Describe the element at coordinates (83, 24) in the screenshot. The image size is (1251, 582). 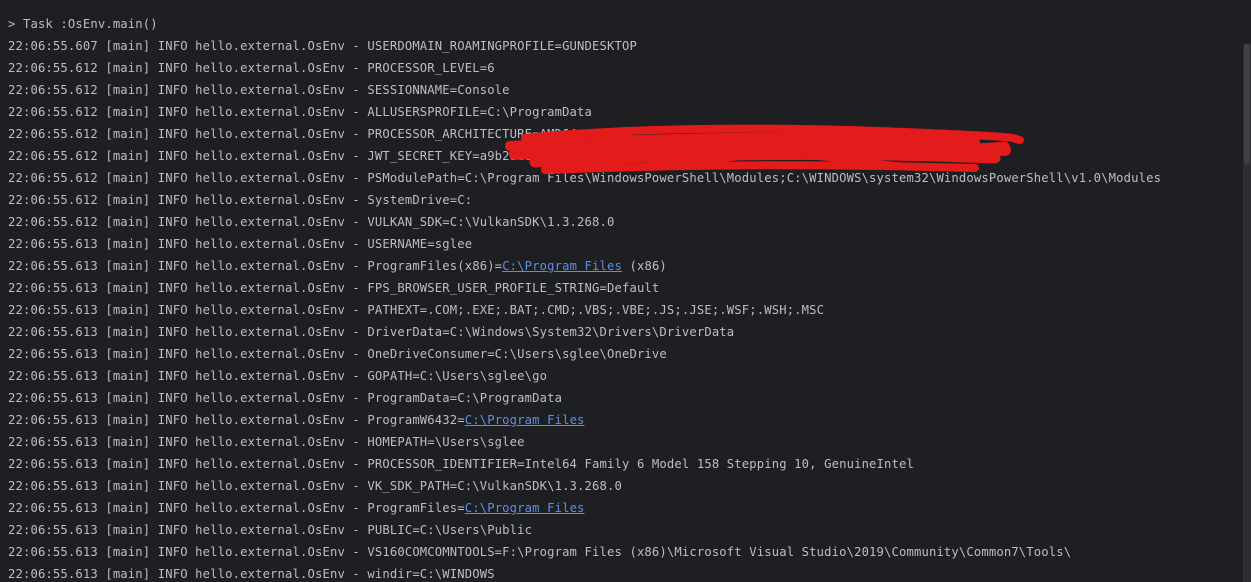
I see `task-header: > Task :OsEnv.main()` at that location.